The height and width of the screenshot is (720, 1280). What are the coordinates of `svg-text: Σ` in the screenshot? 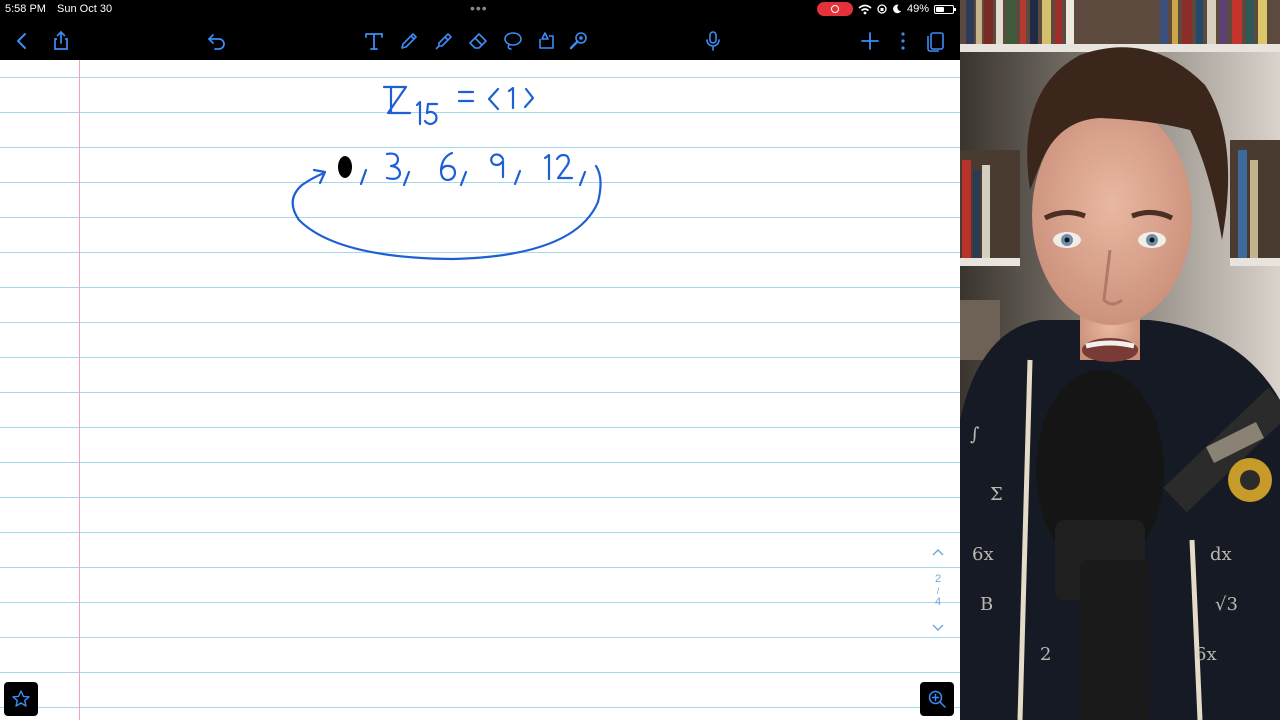 It's located at (996, 494).